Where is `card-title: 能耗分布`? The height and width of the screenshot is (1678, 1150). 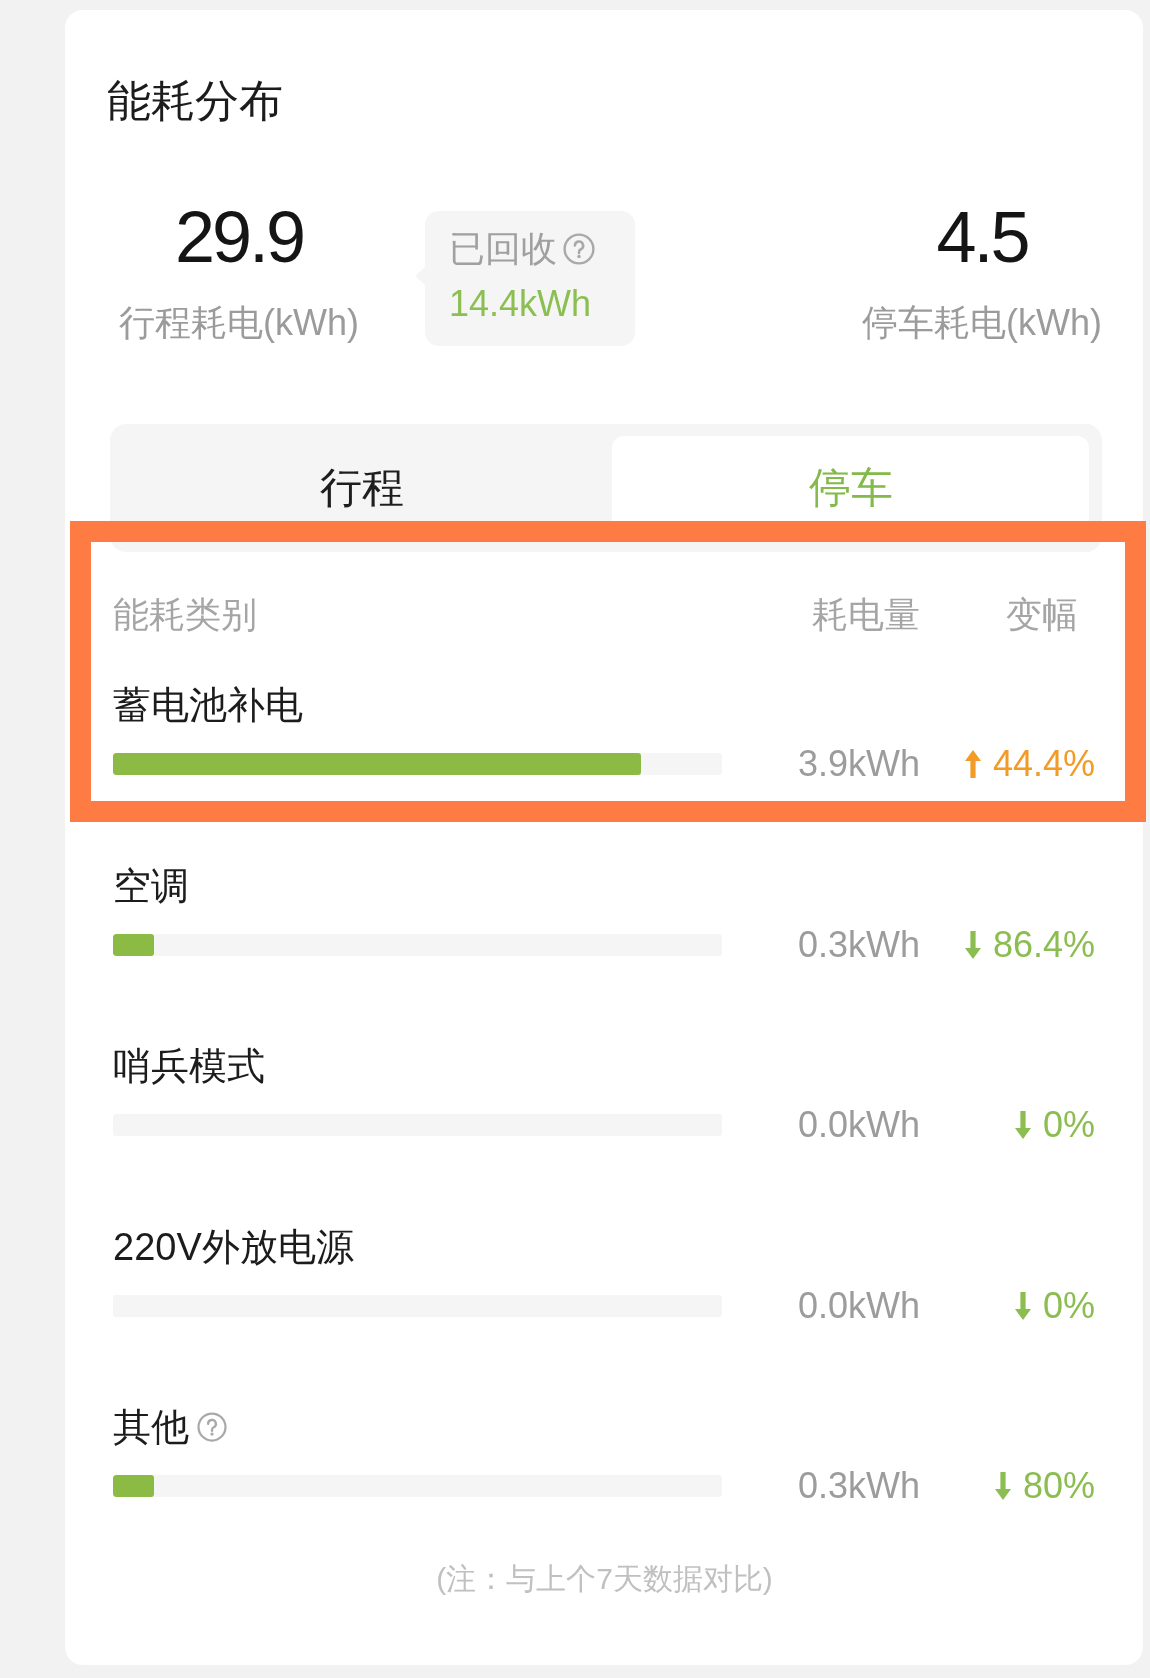 card-title: 能耗分布 is located at coordinates (195, 100).